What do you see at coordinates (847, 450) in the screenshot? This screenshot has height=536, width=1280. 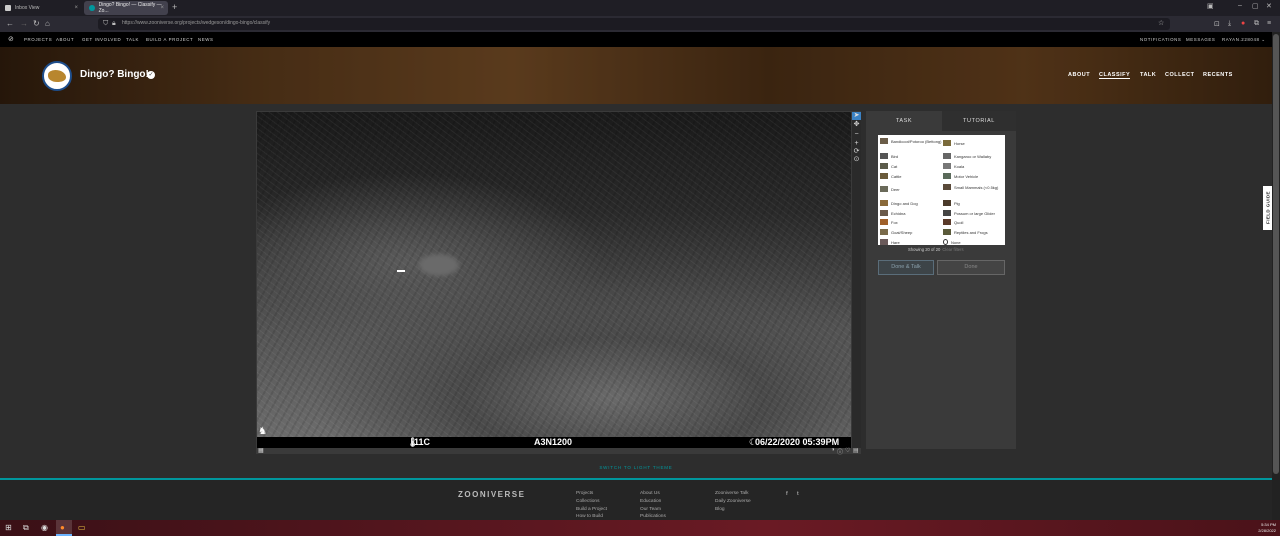 I see `favorite-heart-icon: ♡` at bounding box center [847, 450].